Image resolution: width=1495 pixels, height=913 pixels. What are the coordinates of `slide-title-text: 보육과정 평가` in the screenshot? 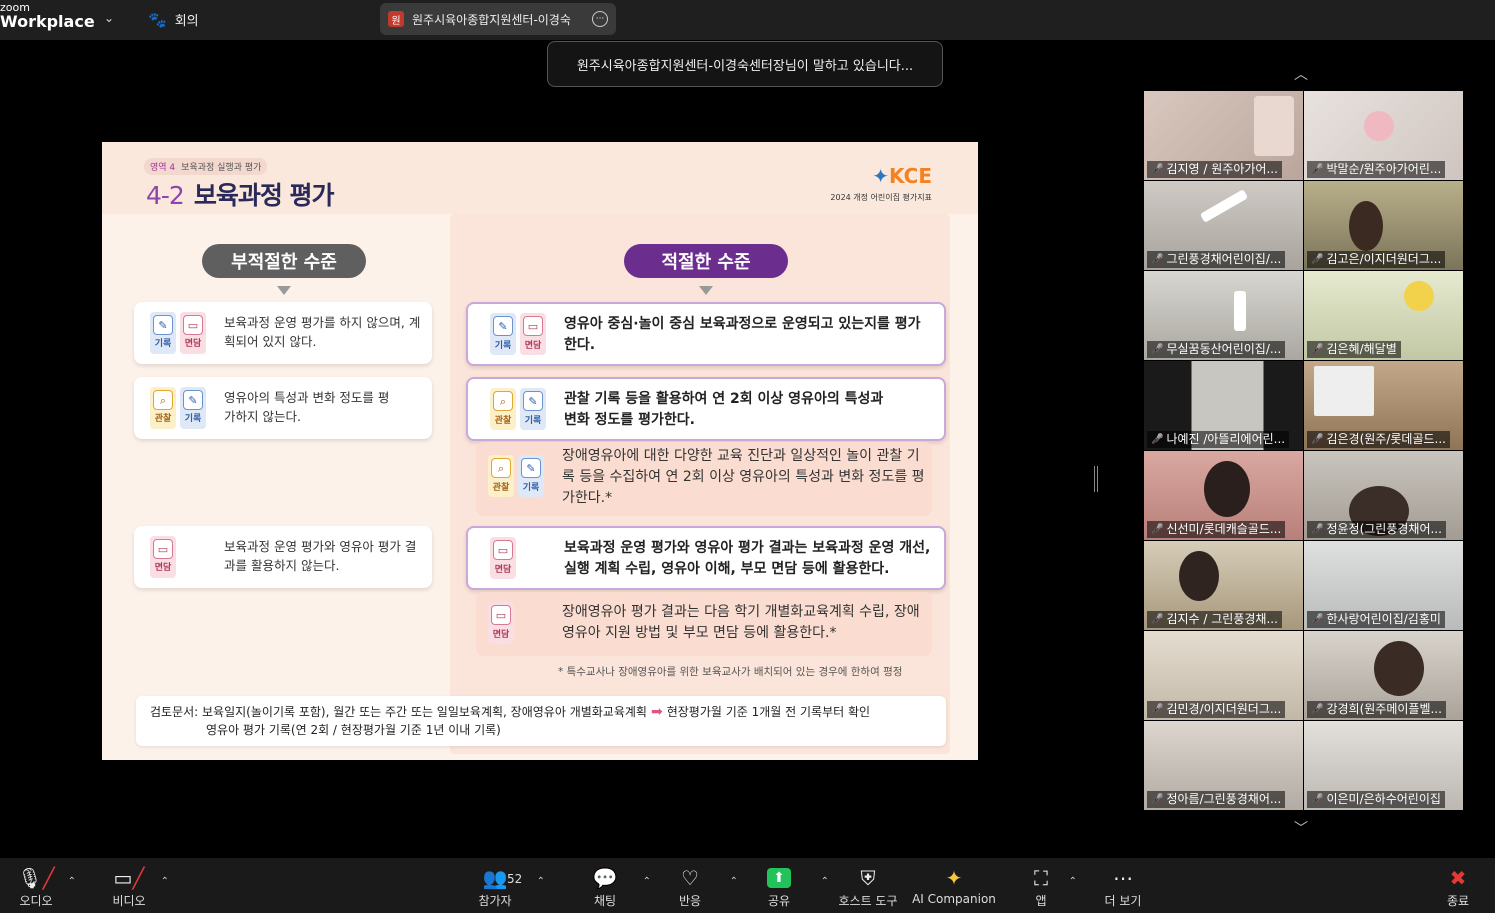 It's located at (264, 195).